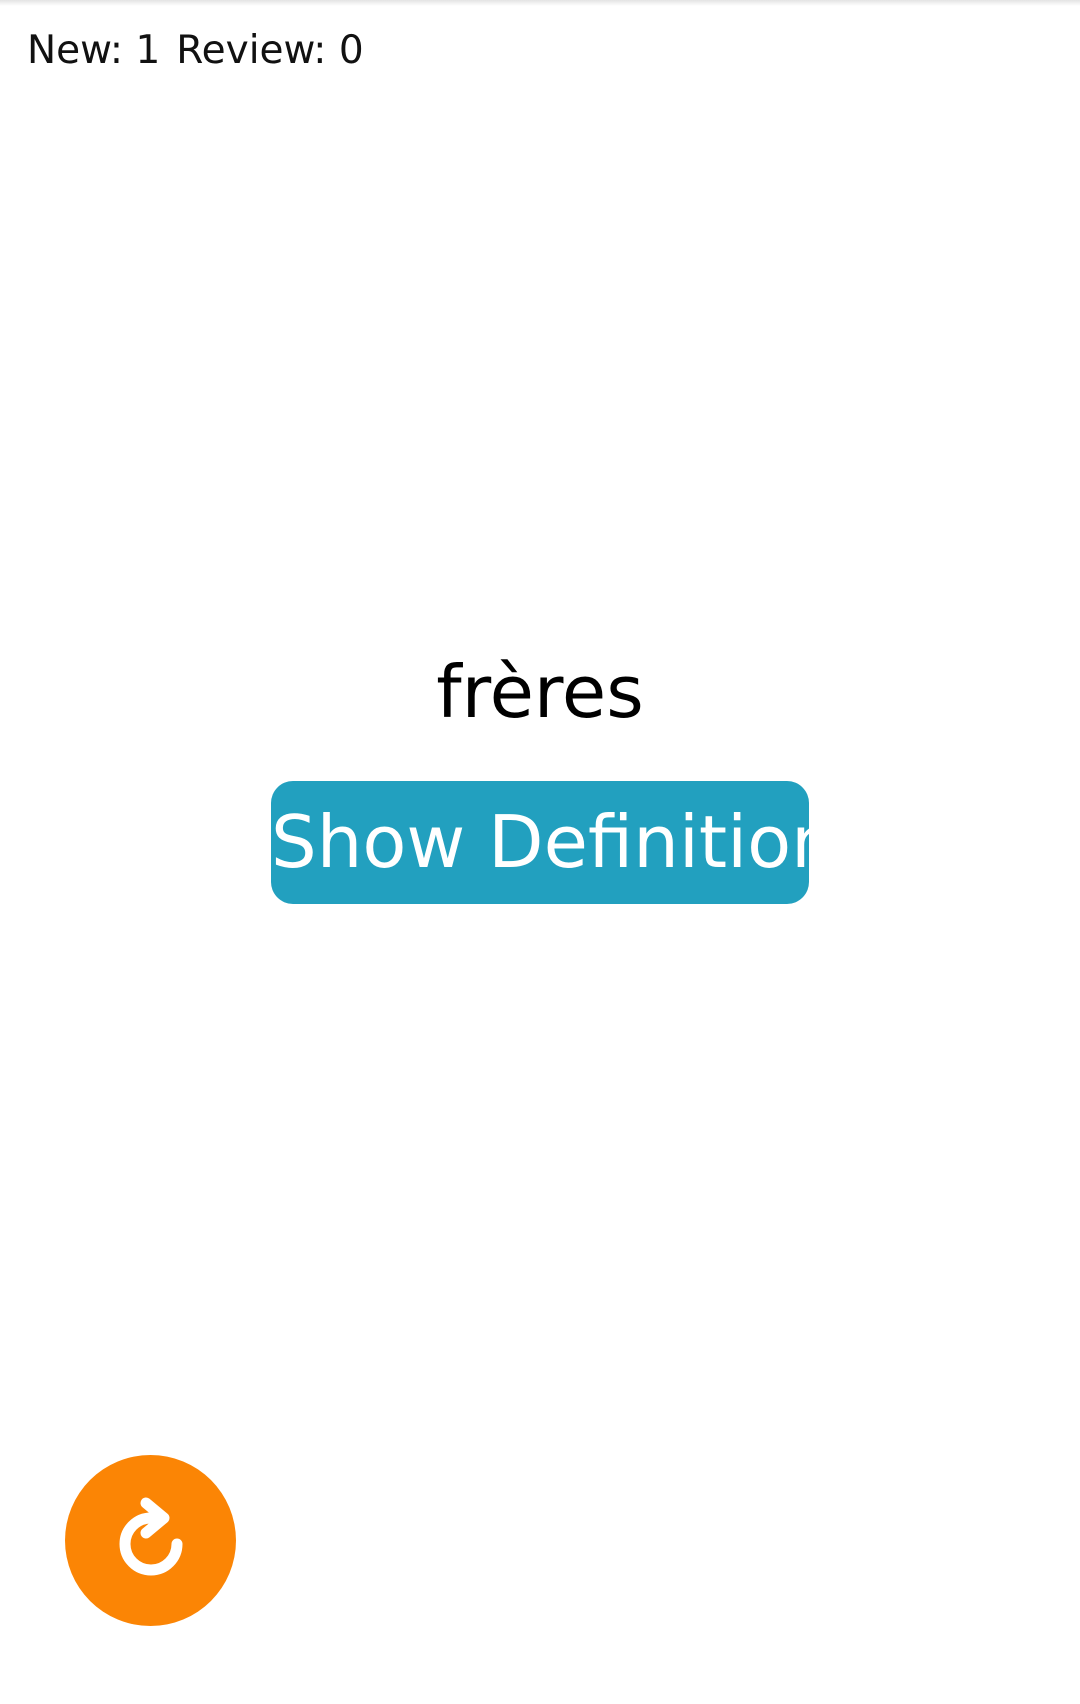 Image resolution: width=1080 pixels, height=1704 pixels. I want to click on show-definition-button: Show Definition, so click(554, 842).